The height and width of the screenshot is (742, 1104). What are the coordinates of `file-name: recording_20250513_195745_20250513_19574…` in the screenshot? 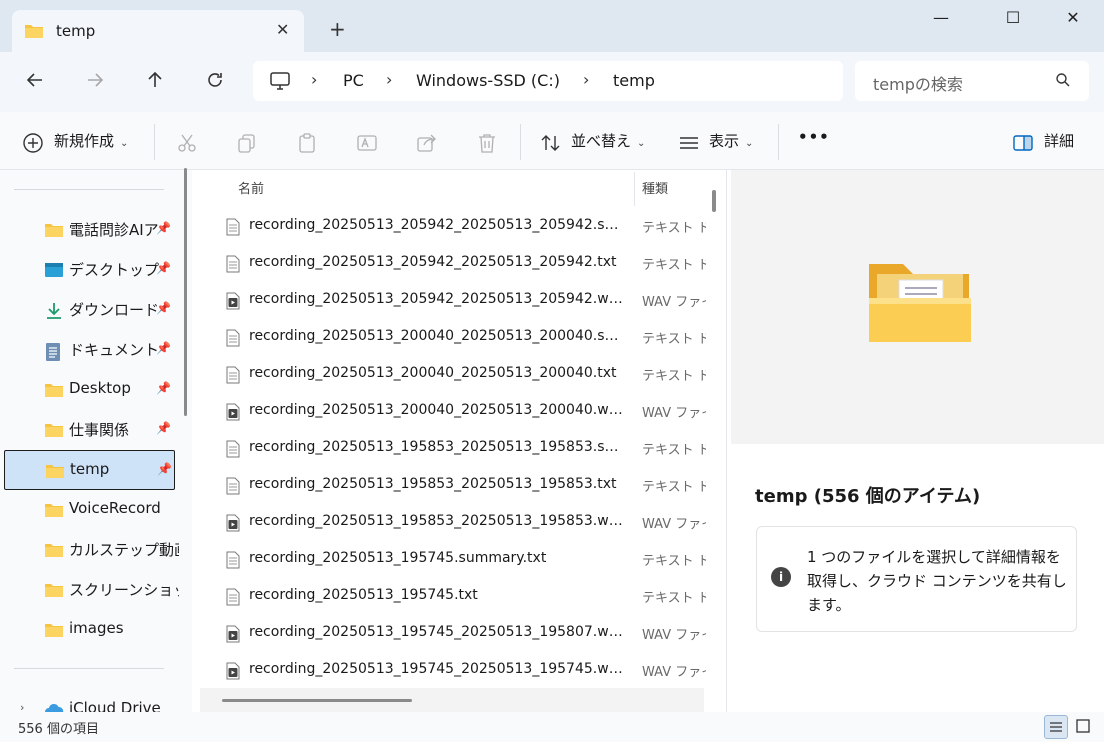 It's located at (437, 669).